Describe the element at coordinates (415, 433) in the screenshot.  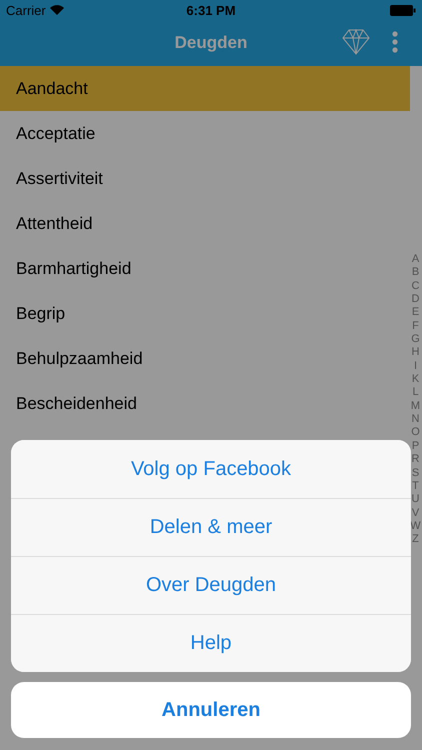
I see `index-letter: O` at that location.